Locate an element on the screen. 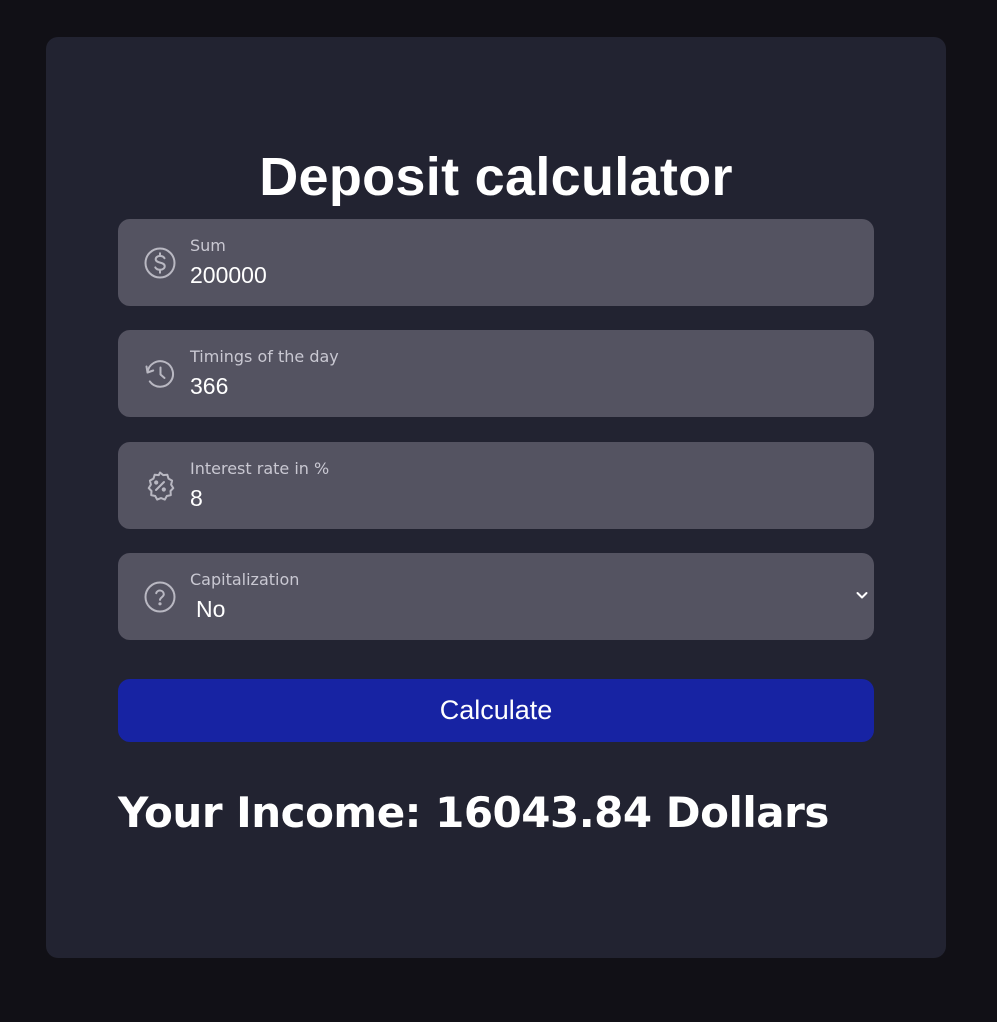 The height and width of the screenshot is (1022, 997). sum-label: Sum is located at coordinates (208, 245).